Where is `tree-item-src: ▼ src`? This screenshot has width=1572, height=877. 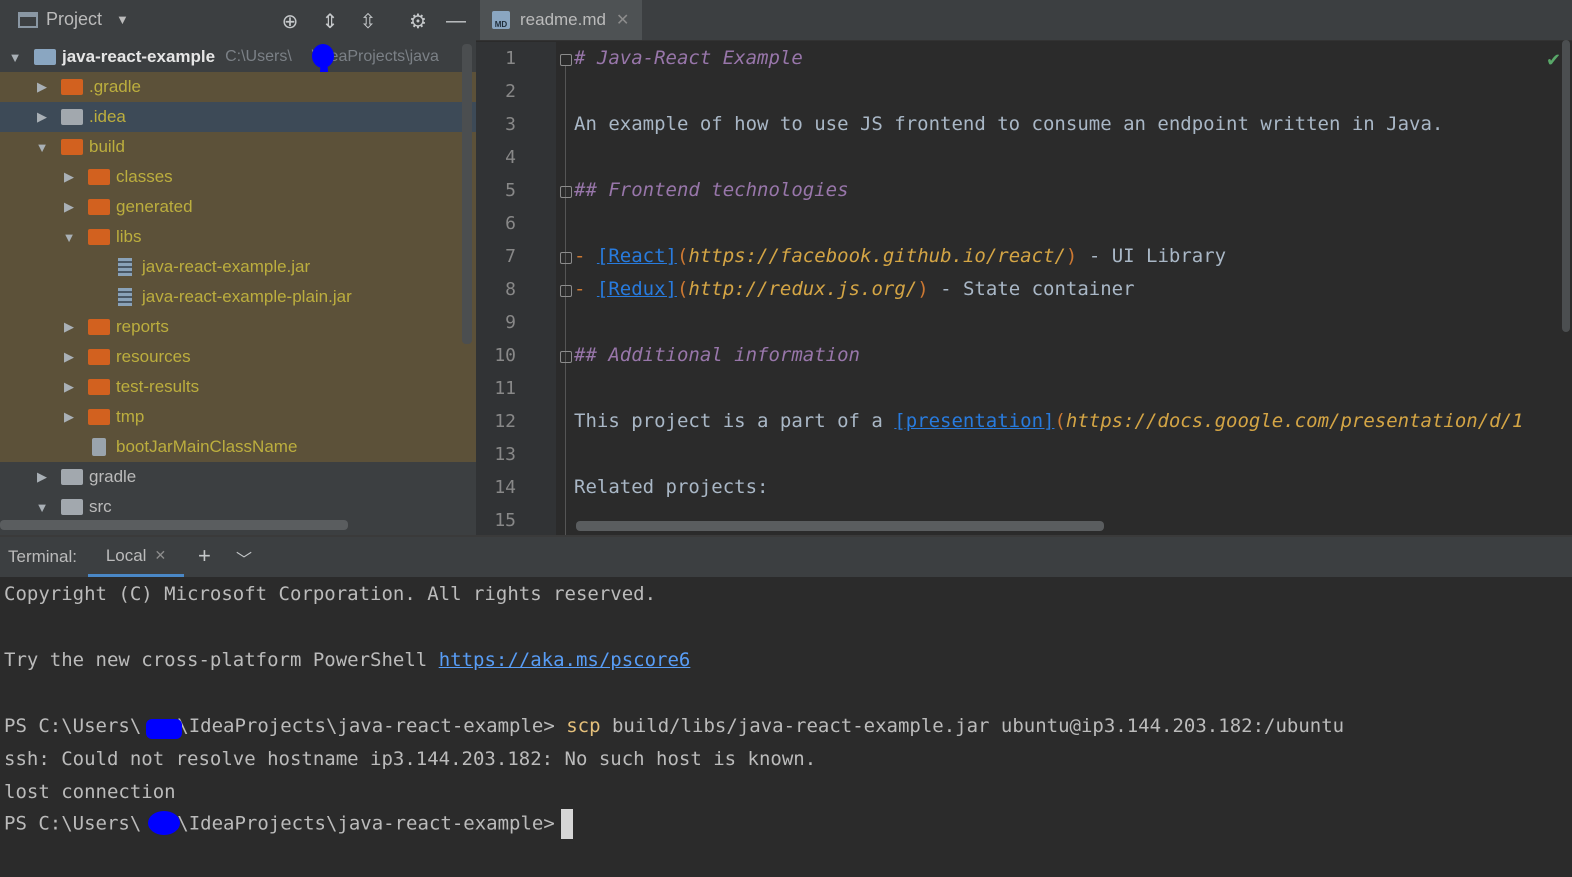
tree-item-src: ▼ src is located at coordinates (238, 507).